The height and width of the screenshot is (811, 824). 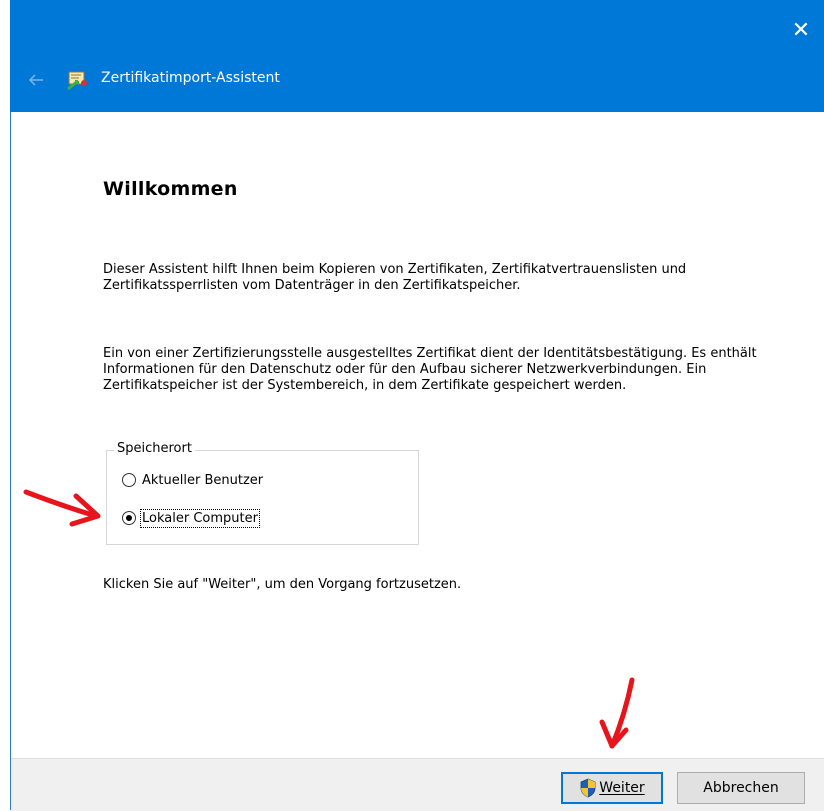 What do you see at coordinates (417, 56) in the screenshot?
I see `title-bar: ✕ Zertifikatimport-Assistent` at bounding box center [417, 56].